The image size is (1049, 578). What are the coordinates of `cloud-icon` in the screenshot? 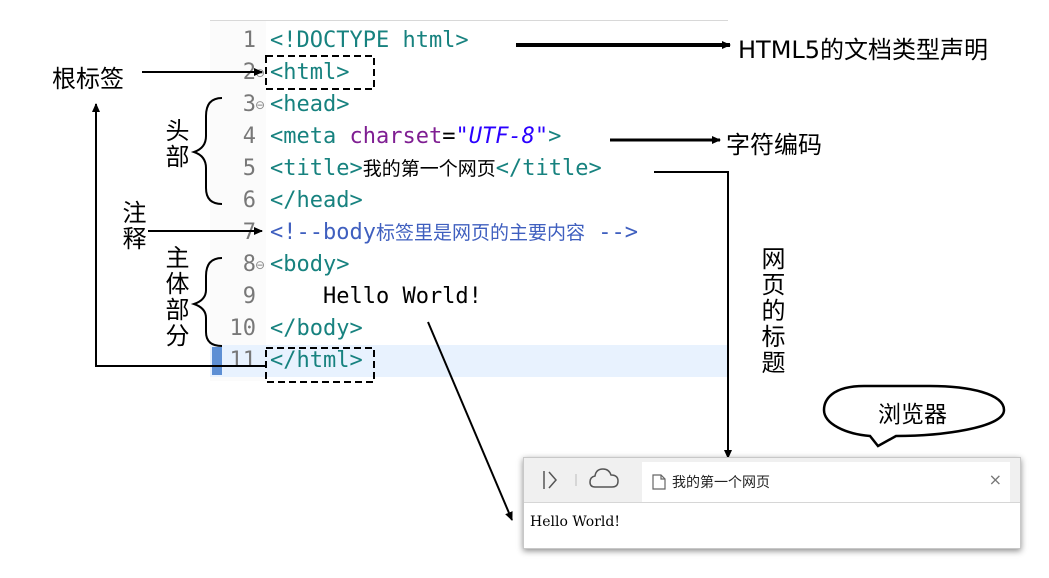 It's located at (604, 478).